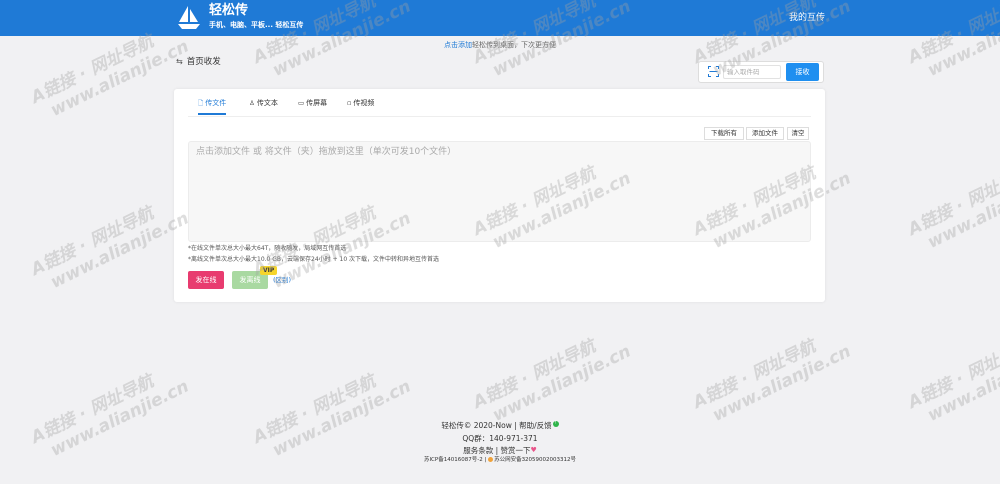 This screenshot has width=1000, height=484. I want to click on sailboat-logo-icon, so click(189, 17).